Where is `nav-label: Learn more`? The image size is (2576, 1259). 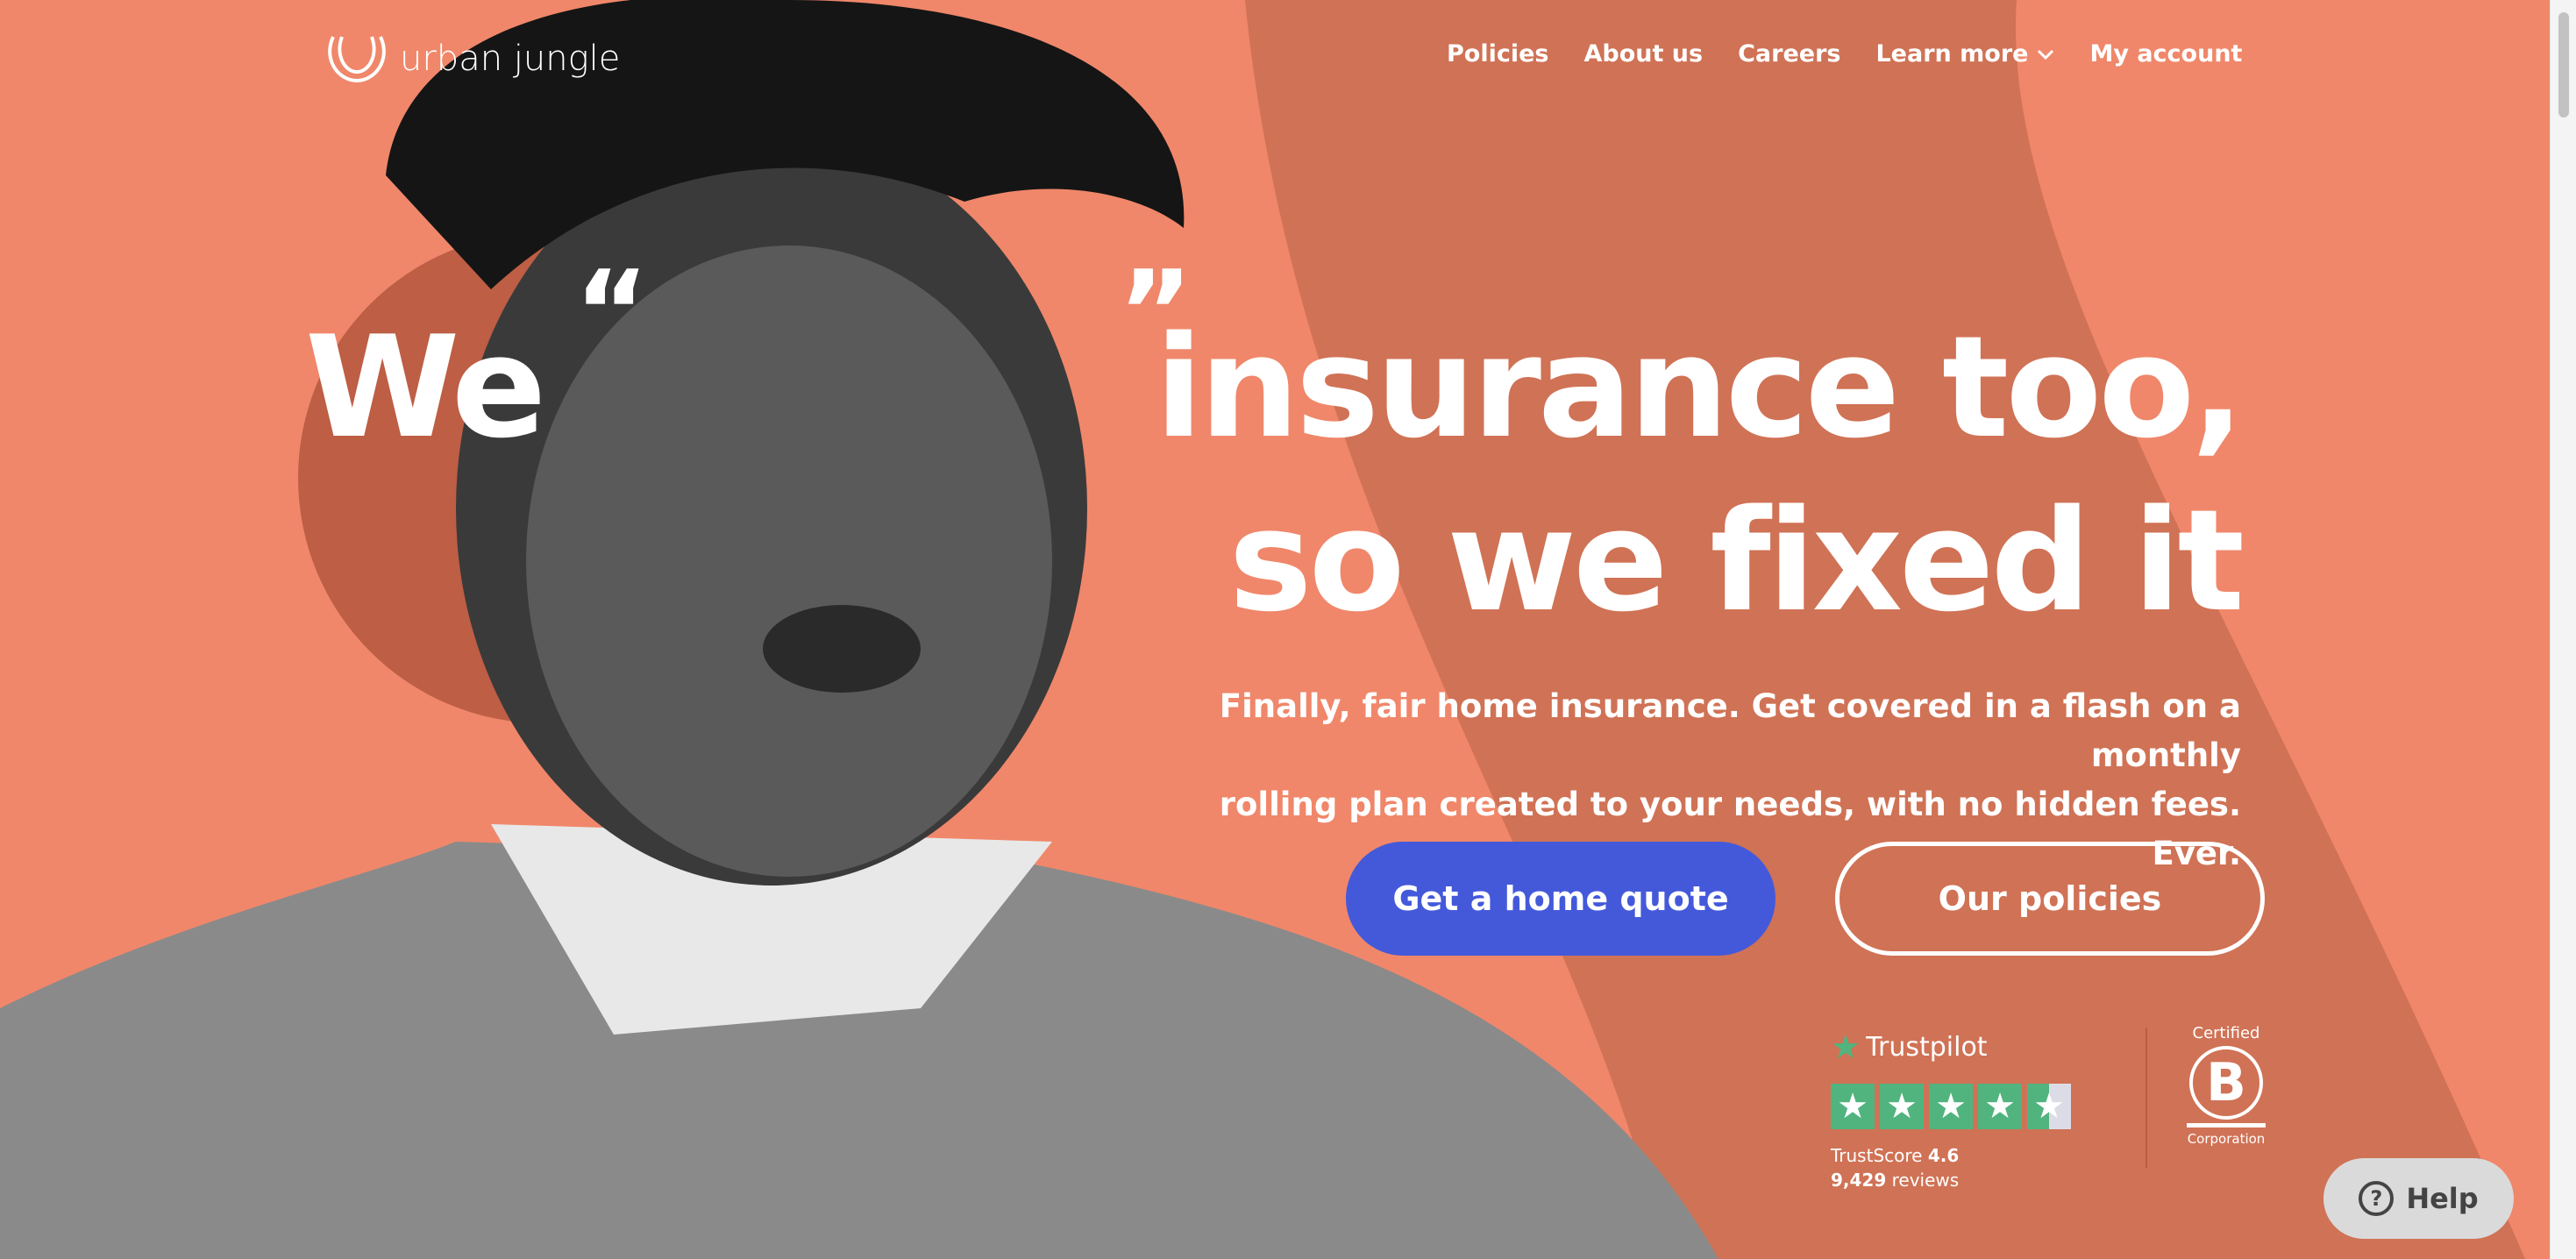 nav-label: Learn more is located at coordinates (1952, 54).